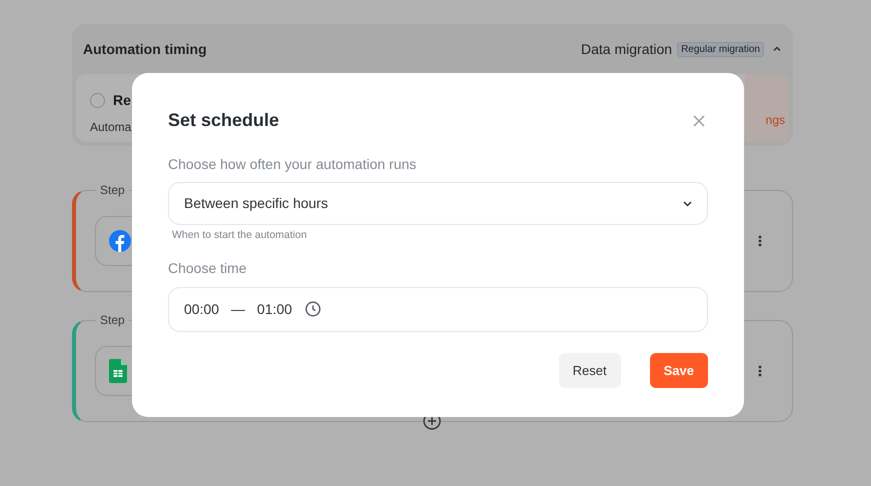 The width and height of the screenshot is (871, 486). What do you see at coordinates (293, 164) in the screenshot?
I see `field-label: Choose how often your automation runs` at bounding box center [293, 164].